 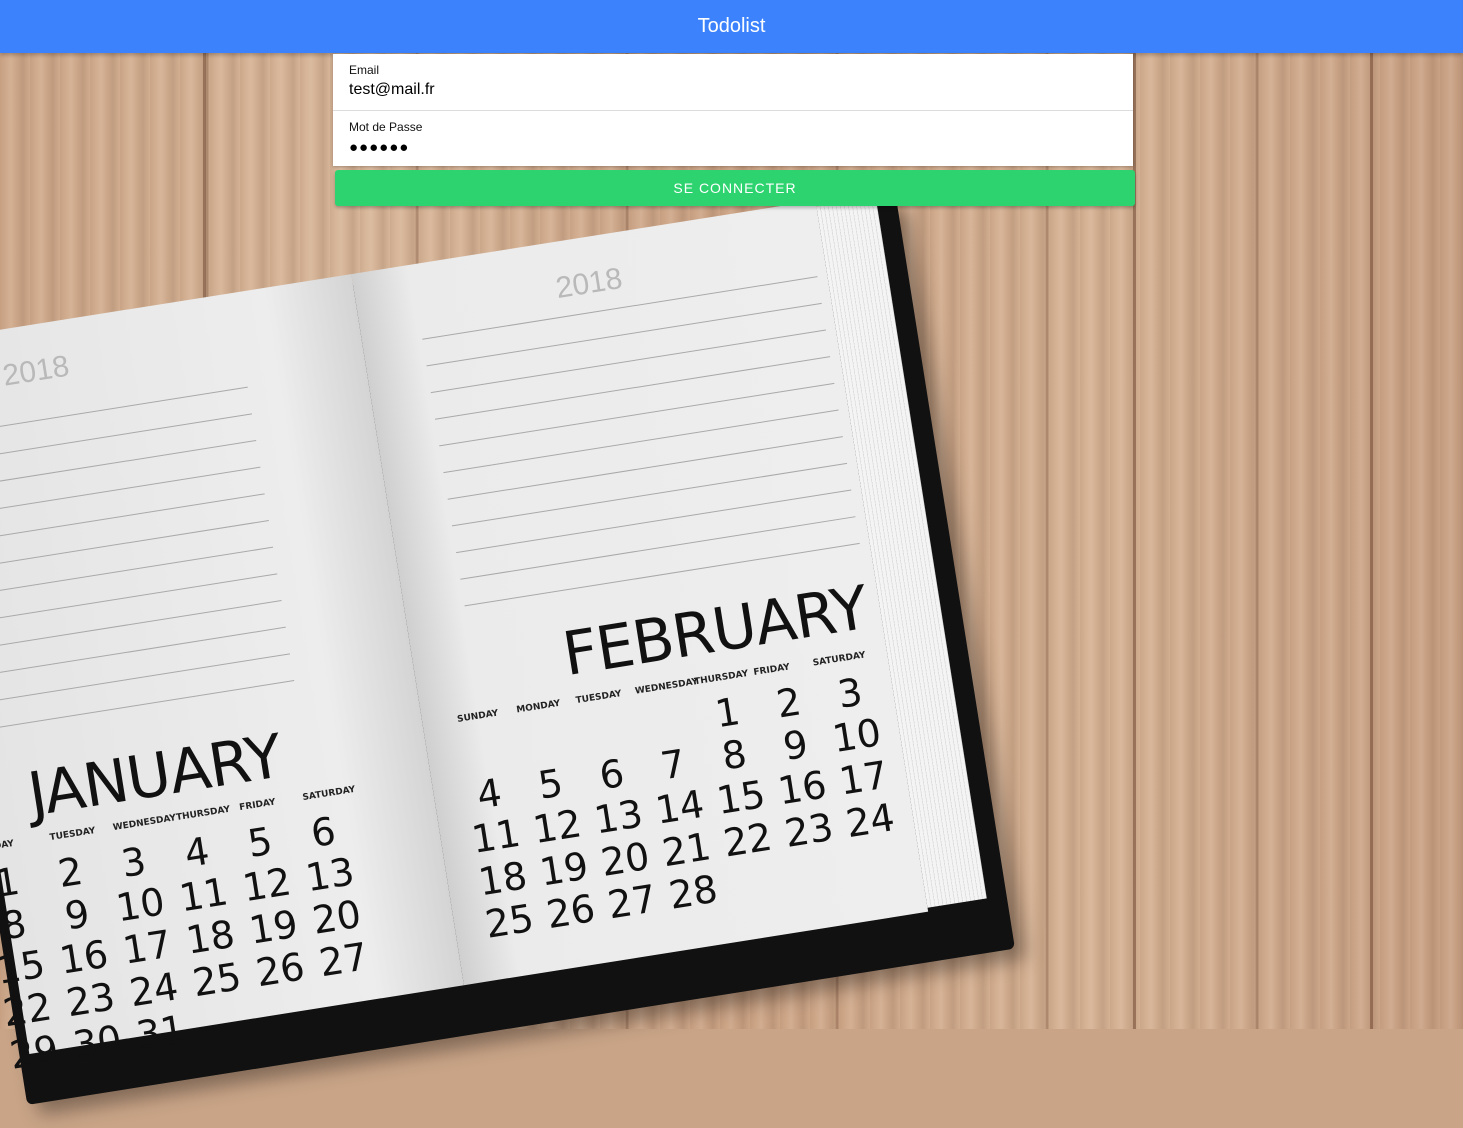 What do you see at coordinates (36, 371) in the screenshot?
I see `left-page-year: 2018` at bounding box center [36, 371].